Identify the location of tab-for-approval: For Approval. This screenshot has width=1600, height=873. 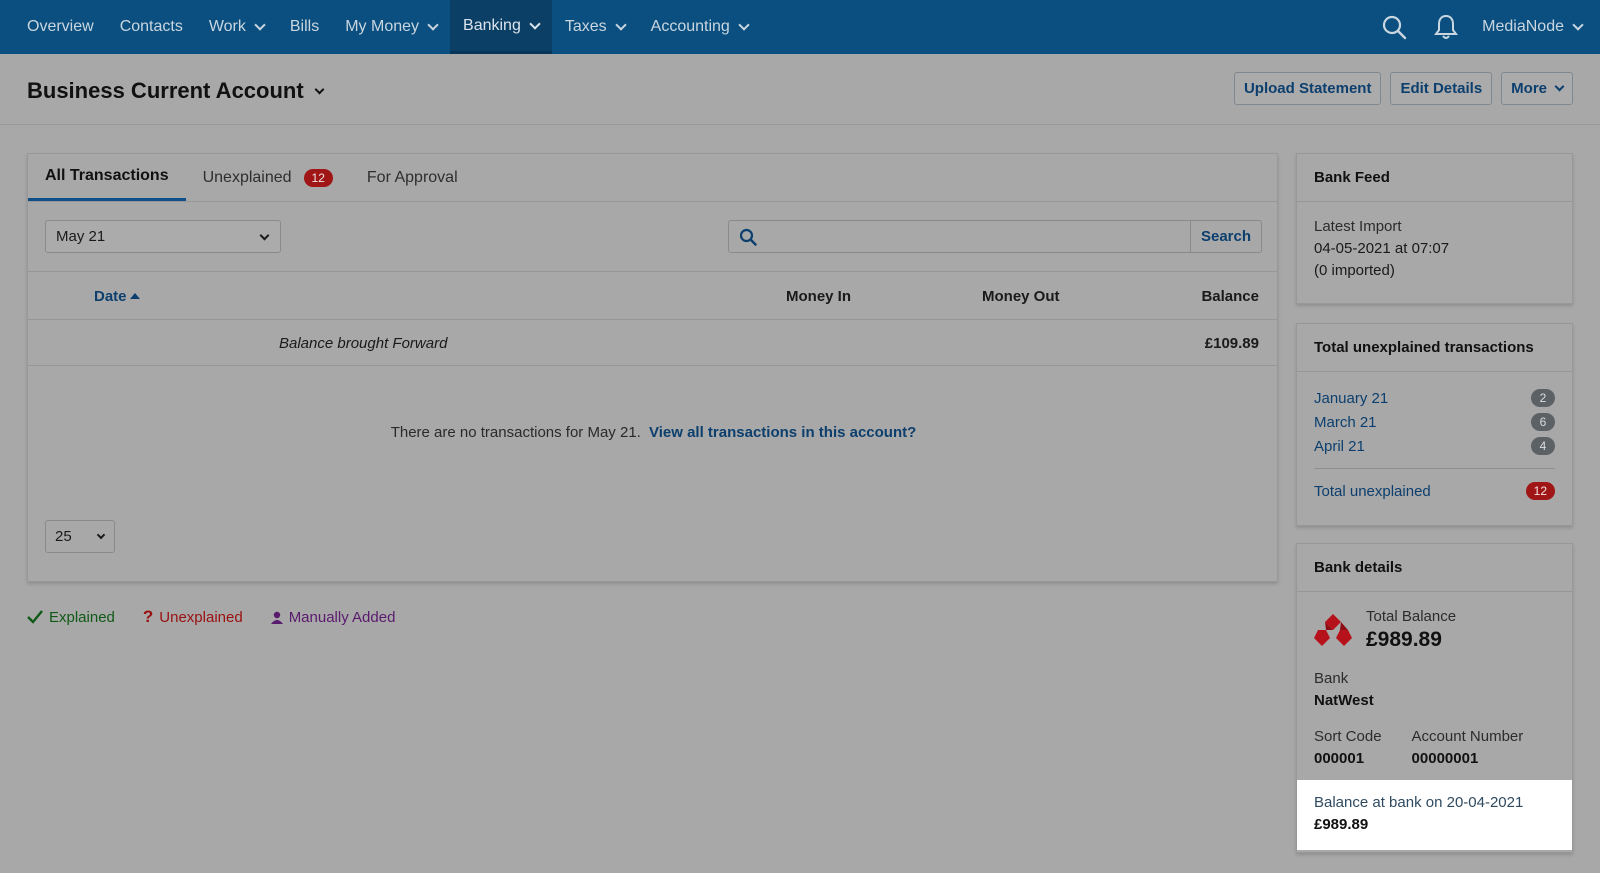
(412, 177).